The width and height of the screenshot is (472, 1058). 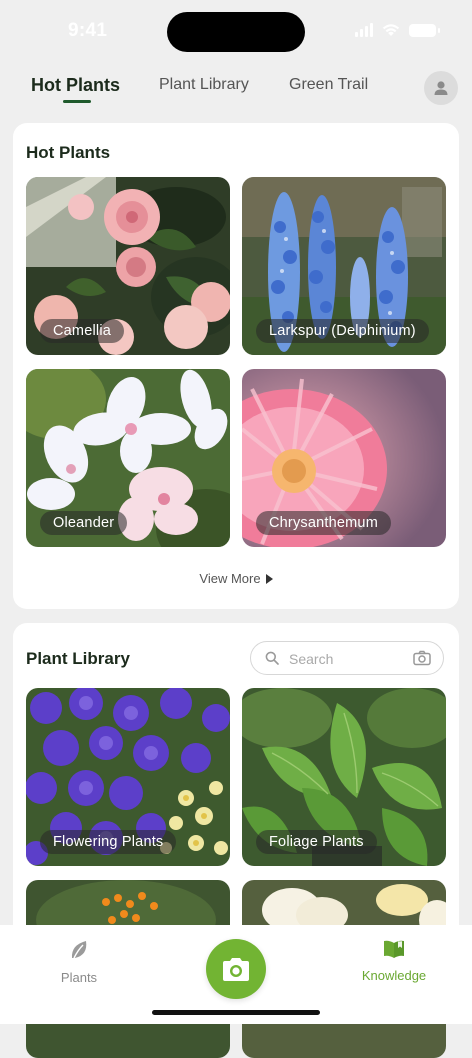 I want to click on nav-plants: Plants, so click(x=79, y=962).